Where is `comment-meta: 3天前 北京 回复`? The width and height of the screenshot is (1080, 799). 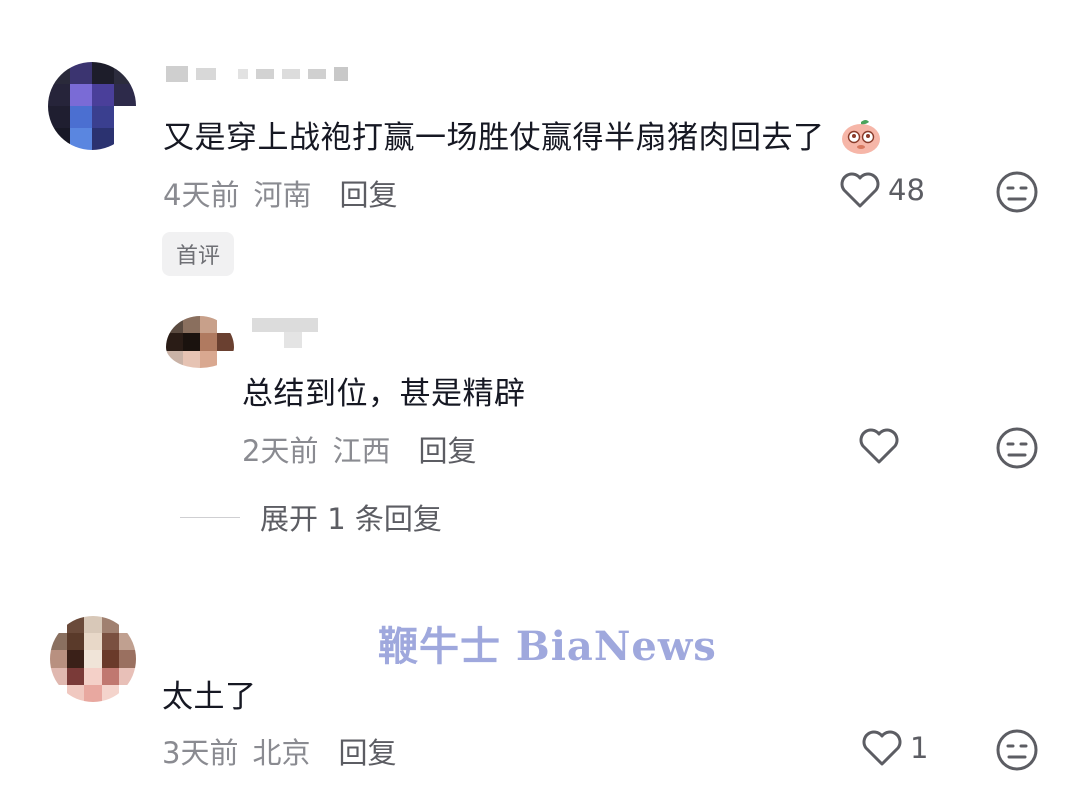 comment-meta: 3天前 北京 回复 is located at coordinates (279, 751).